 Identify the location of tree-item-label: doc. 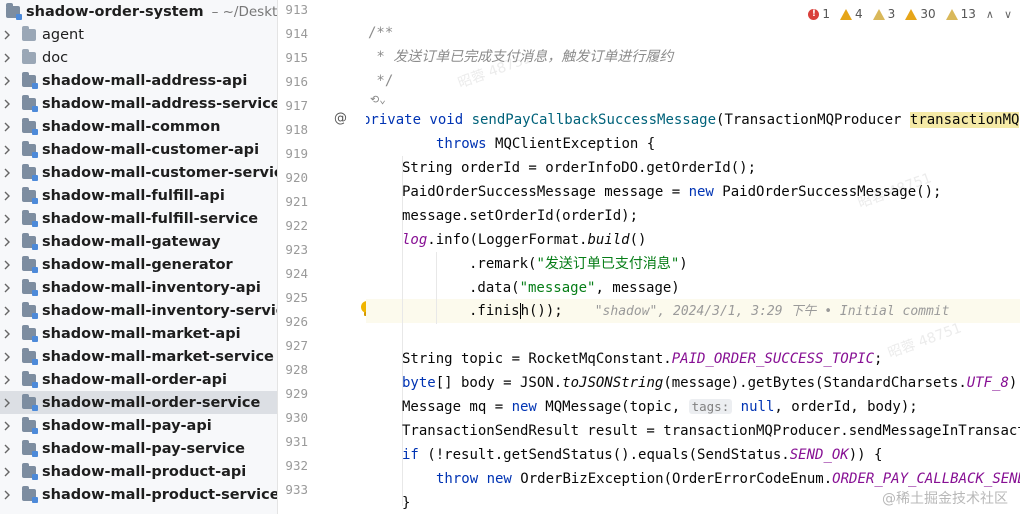
(55, 57).